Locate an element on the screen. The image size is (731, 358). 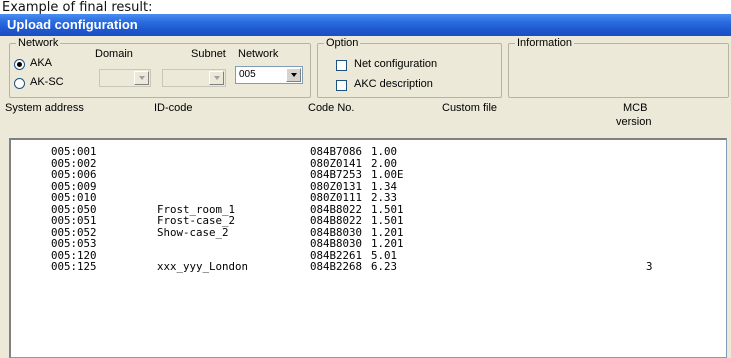
cell-system-address: 005:010 is located at coordinates (74, 197).